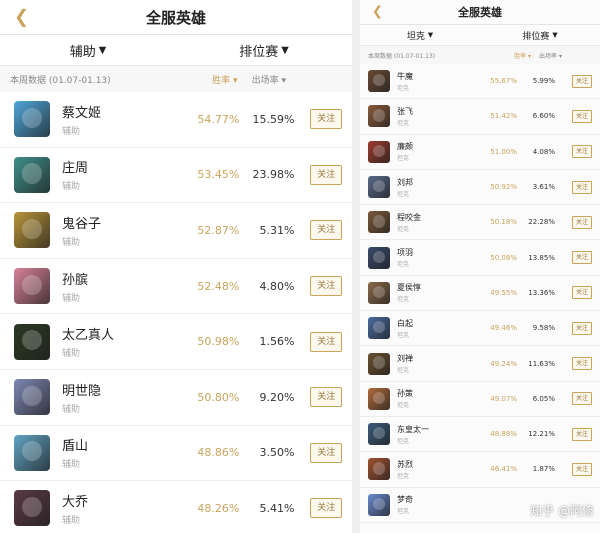 The height and width of the screenshot is (533, 600). What do you see at coordinates (432, 434) in the screenshot?
I see `hero-names: 东皇太一 坦克` at bounding box center [432, 434].